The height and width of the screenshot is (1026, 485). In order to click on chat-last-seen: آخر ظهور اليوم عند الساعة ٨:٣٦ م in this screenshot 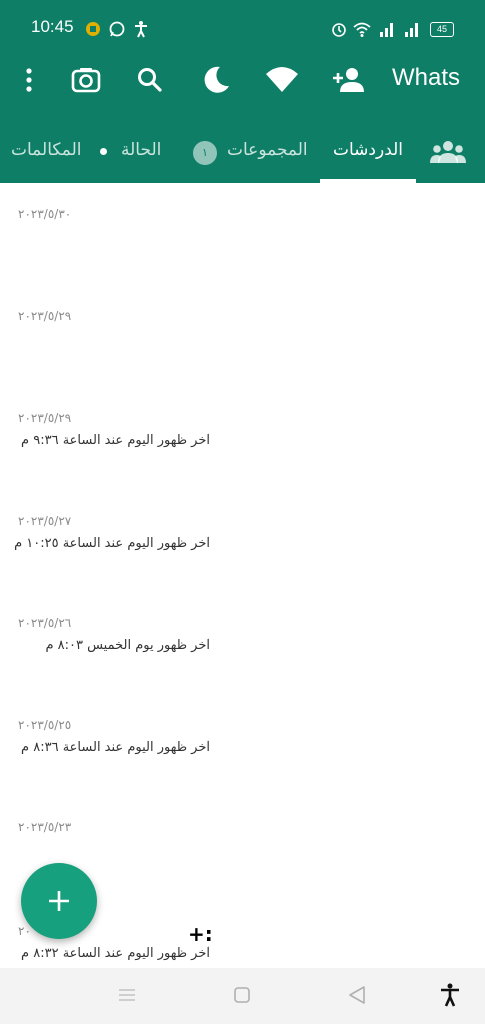, I will do `click(115, 747)`.